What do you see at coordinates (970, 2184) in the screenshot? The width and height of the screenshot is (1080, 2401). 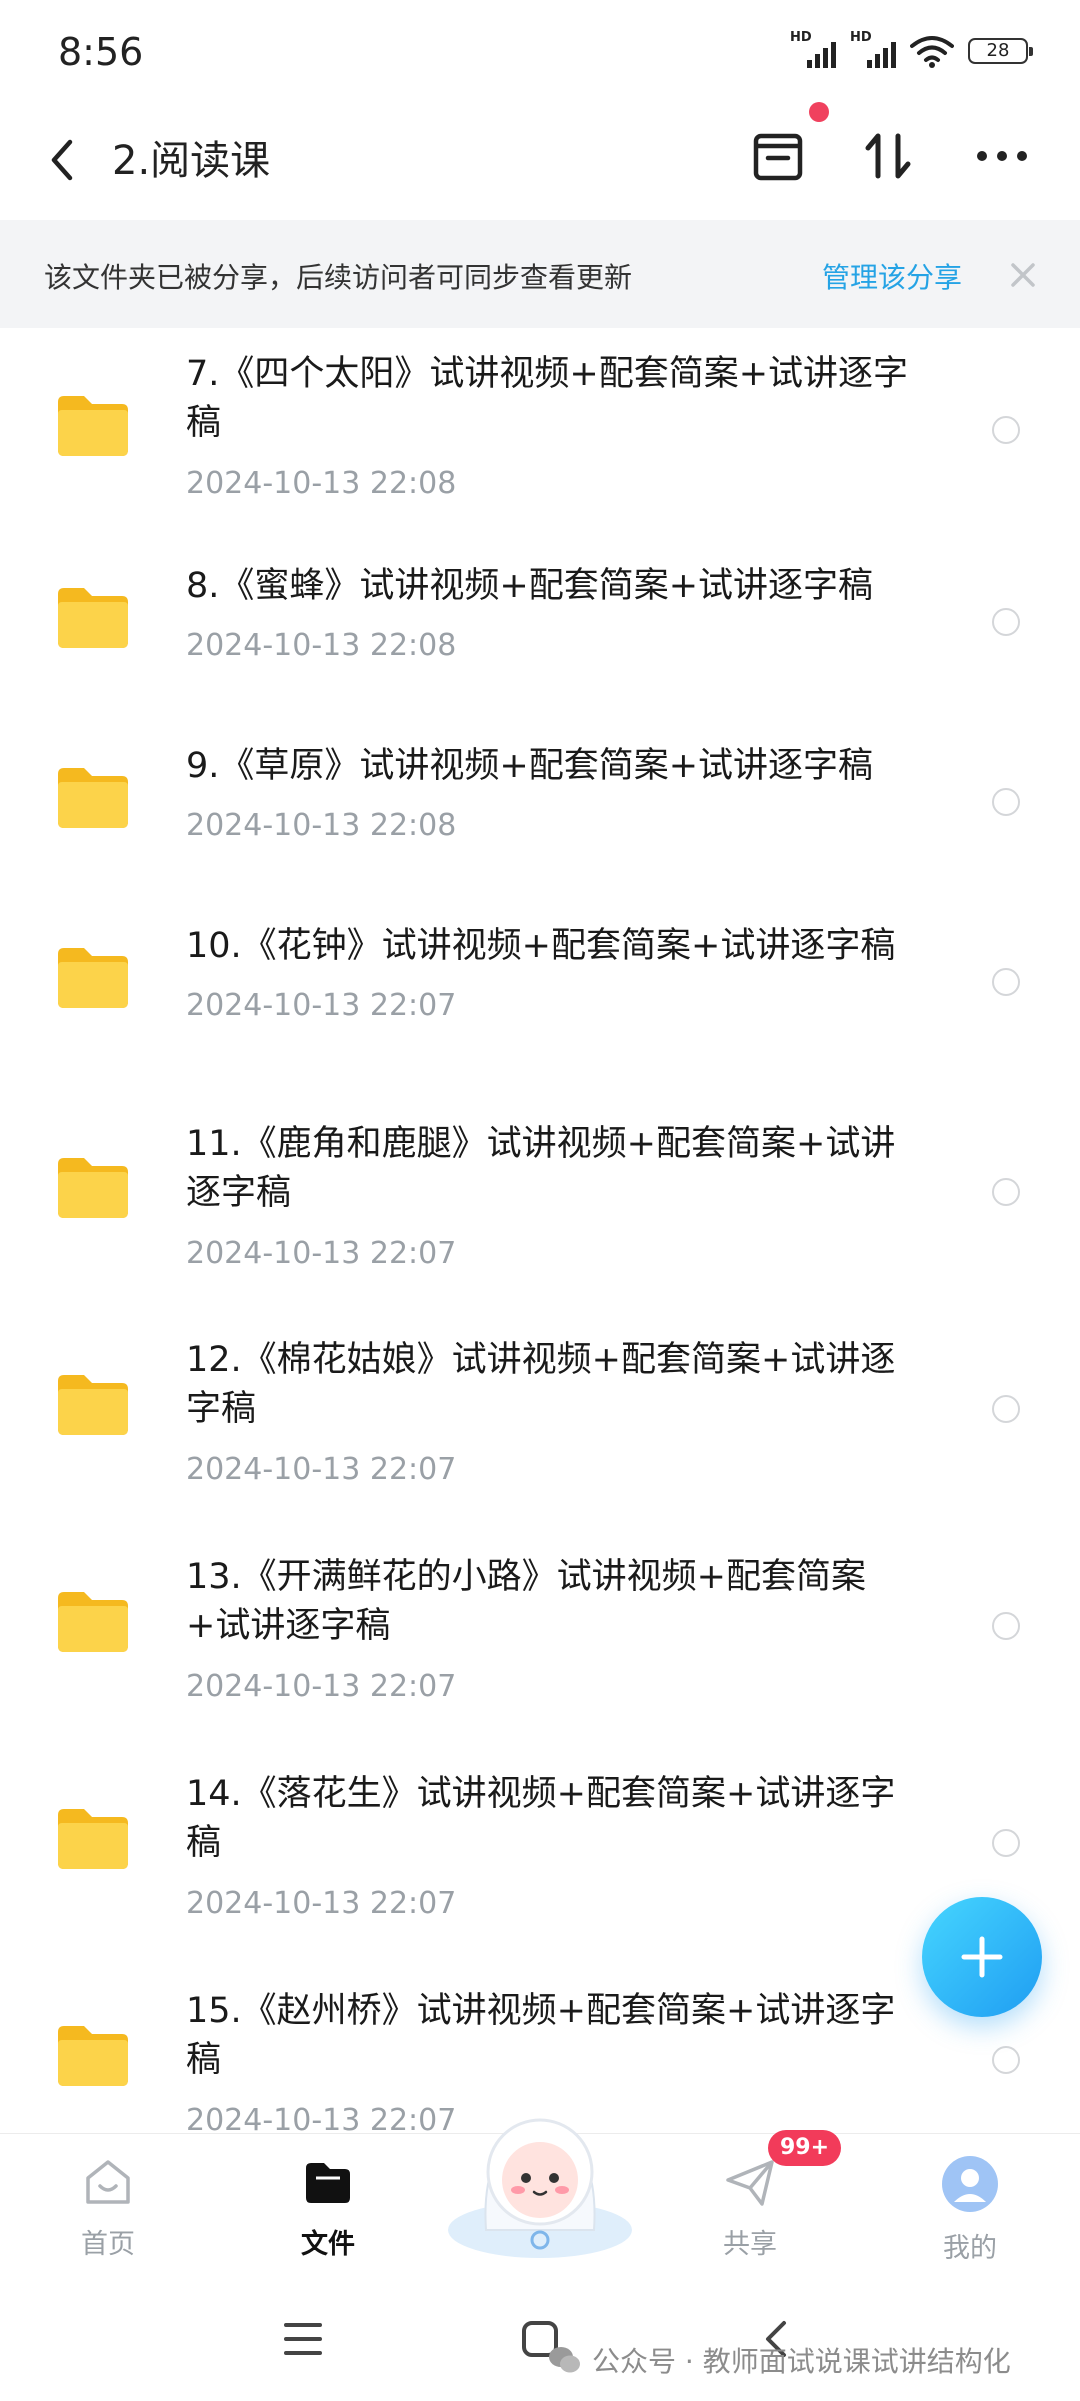 I see `avatar-icon` at bounding box center [970, 2184].